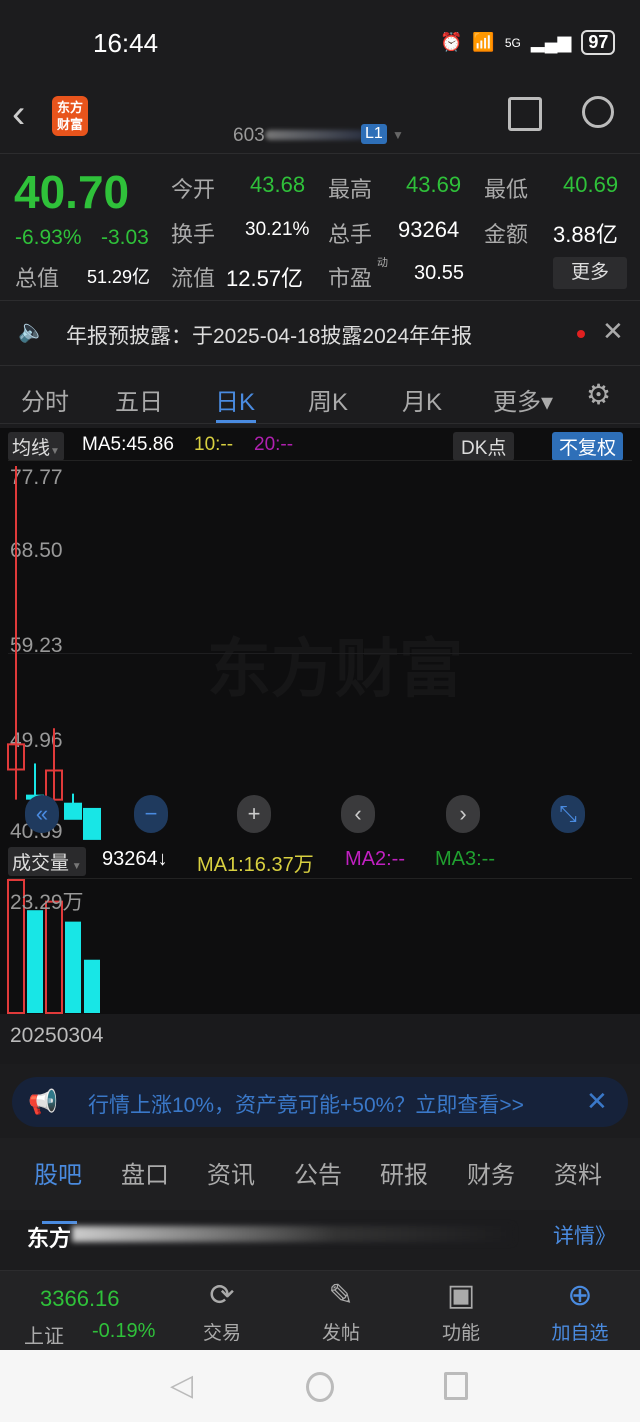 This screenshot has width=640, height=1422. I want to click on vol-ma1: MA1:16.37万, so click(255, 865).